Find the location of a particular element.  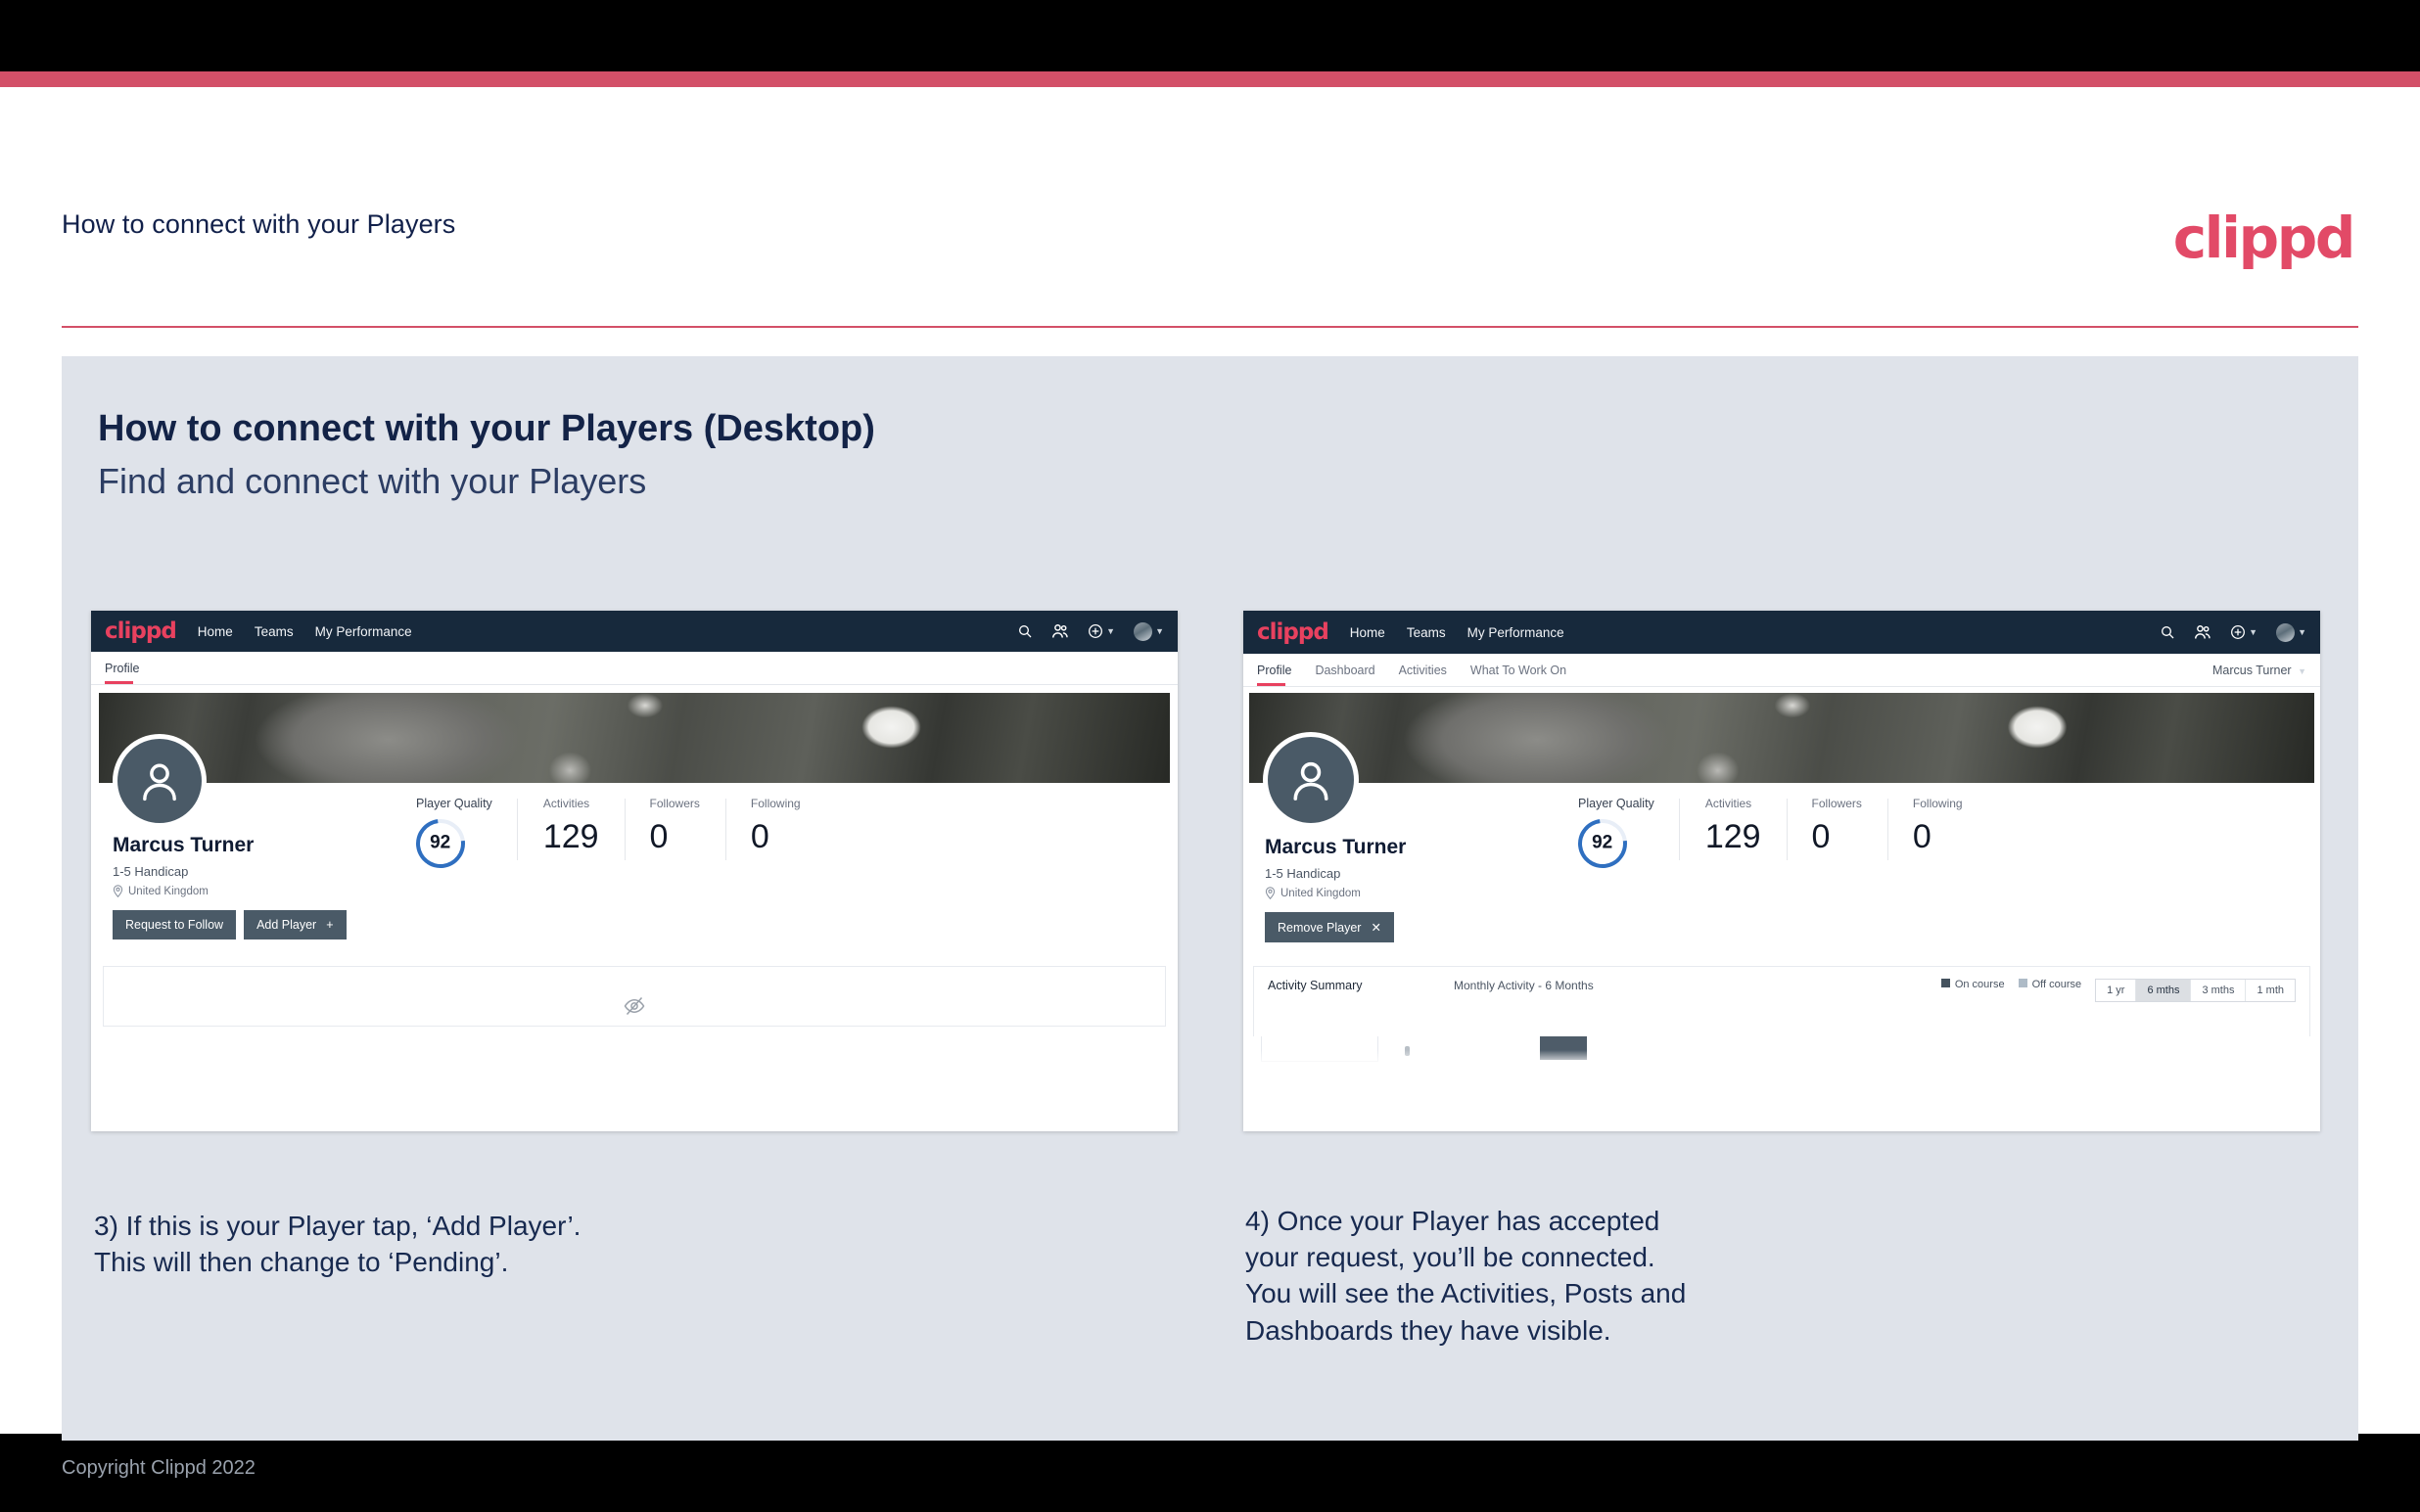

left-player-handicap: 1-5 Handicap is located at coordinates (151, 871).